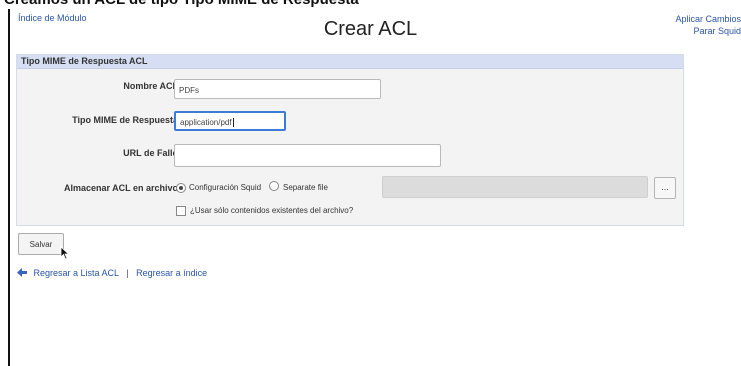 The width and height of the screenshot is (741, 366). I want to click on panel-header: Tipo MIME de Respuesta ACL, so click(350, 62).